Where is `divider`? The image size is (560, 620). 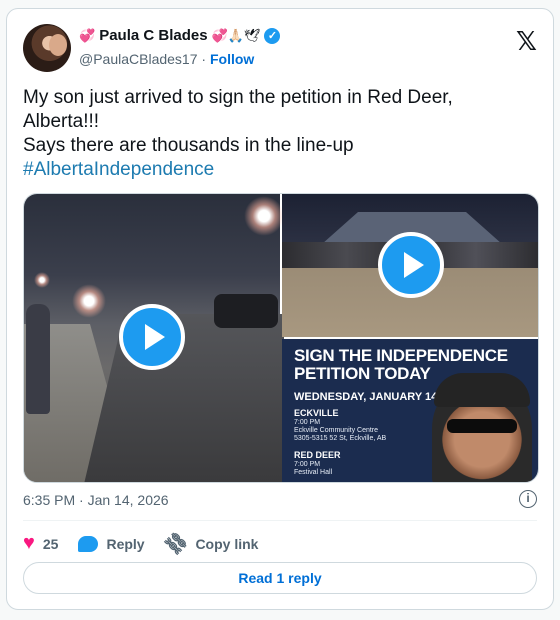
divider is located at coordinates (280, 520).